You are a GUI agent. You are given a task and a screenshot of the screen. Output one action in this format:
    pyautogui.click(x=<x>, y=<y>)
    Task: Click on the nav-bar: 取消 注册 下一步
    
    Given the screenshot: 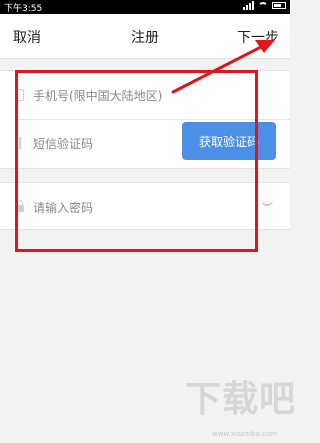 What is the action you would take?
    pyautogui.click(x=145, y=36)
    